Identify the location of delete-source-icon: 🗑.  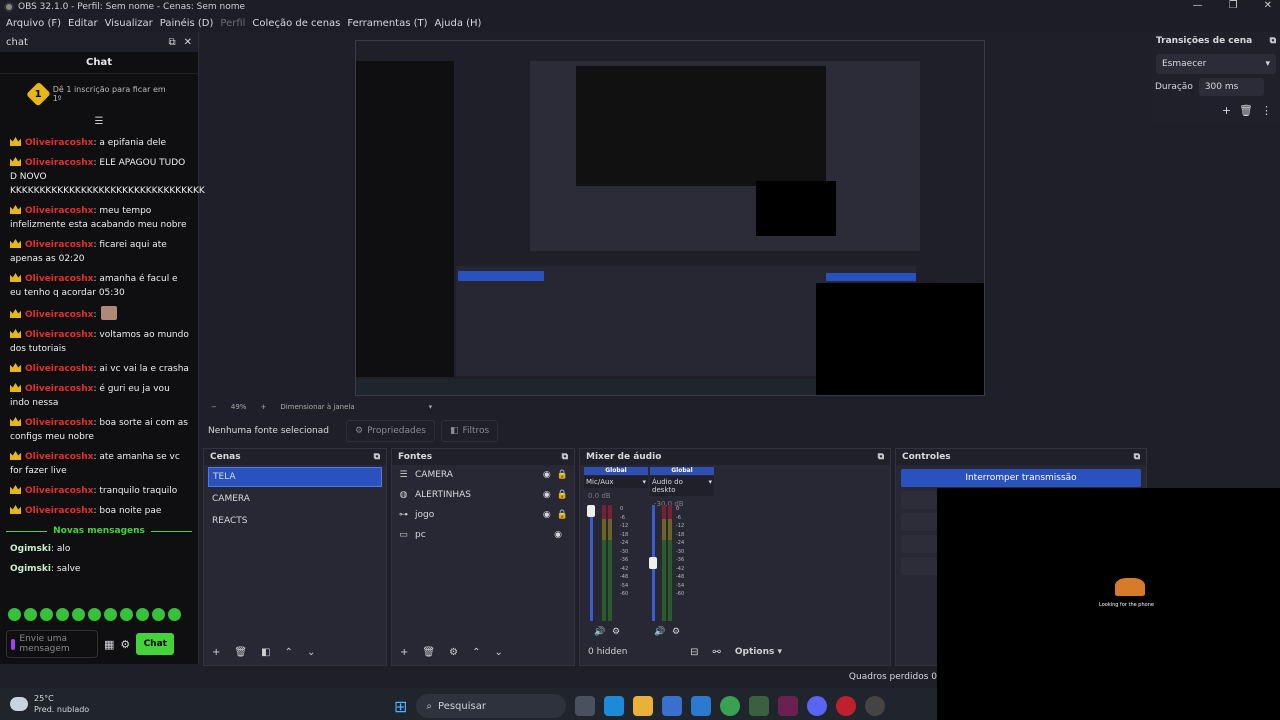
(428, 652).